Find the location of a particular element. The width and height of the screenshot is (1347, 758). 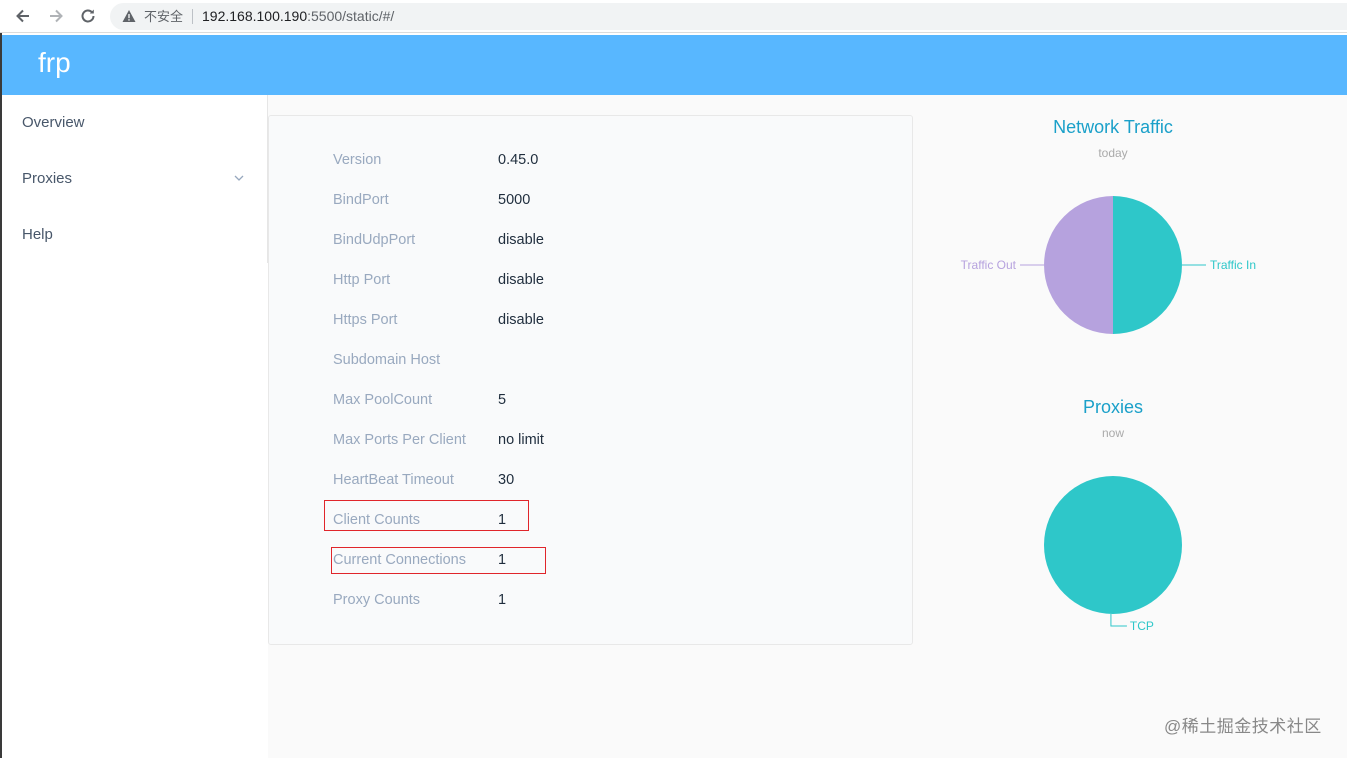

info-value: 0.45.0 is located at coordinates (518, 160).